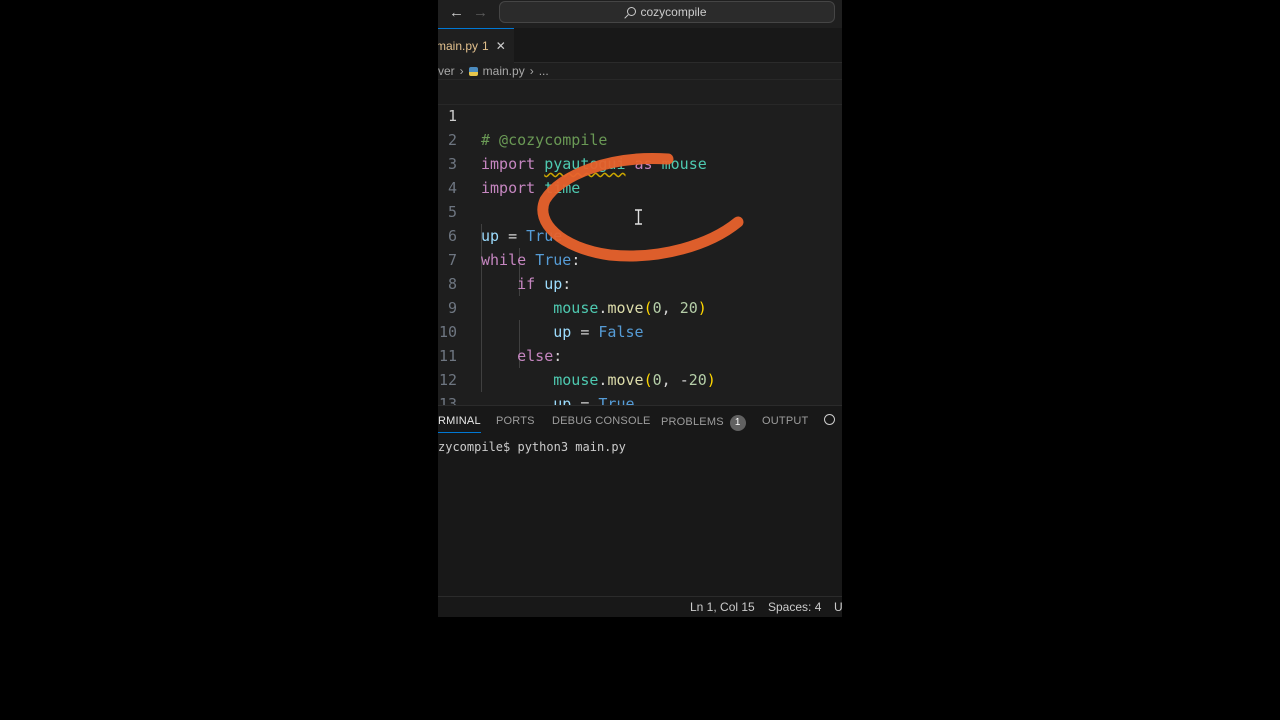 The width and height of the screenshot is (1280, 720). What do you see at coordinates (640, 210) in the screenshot?
I see `code-line: 5 up = True` at bounding box center [640, 210].